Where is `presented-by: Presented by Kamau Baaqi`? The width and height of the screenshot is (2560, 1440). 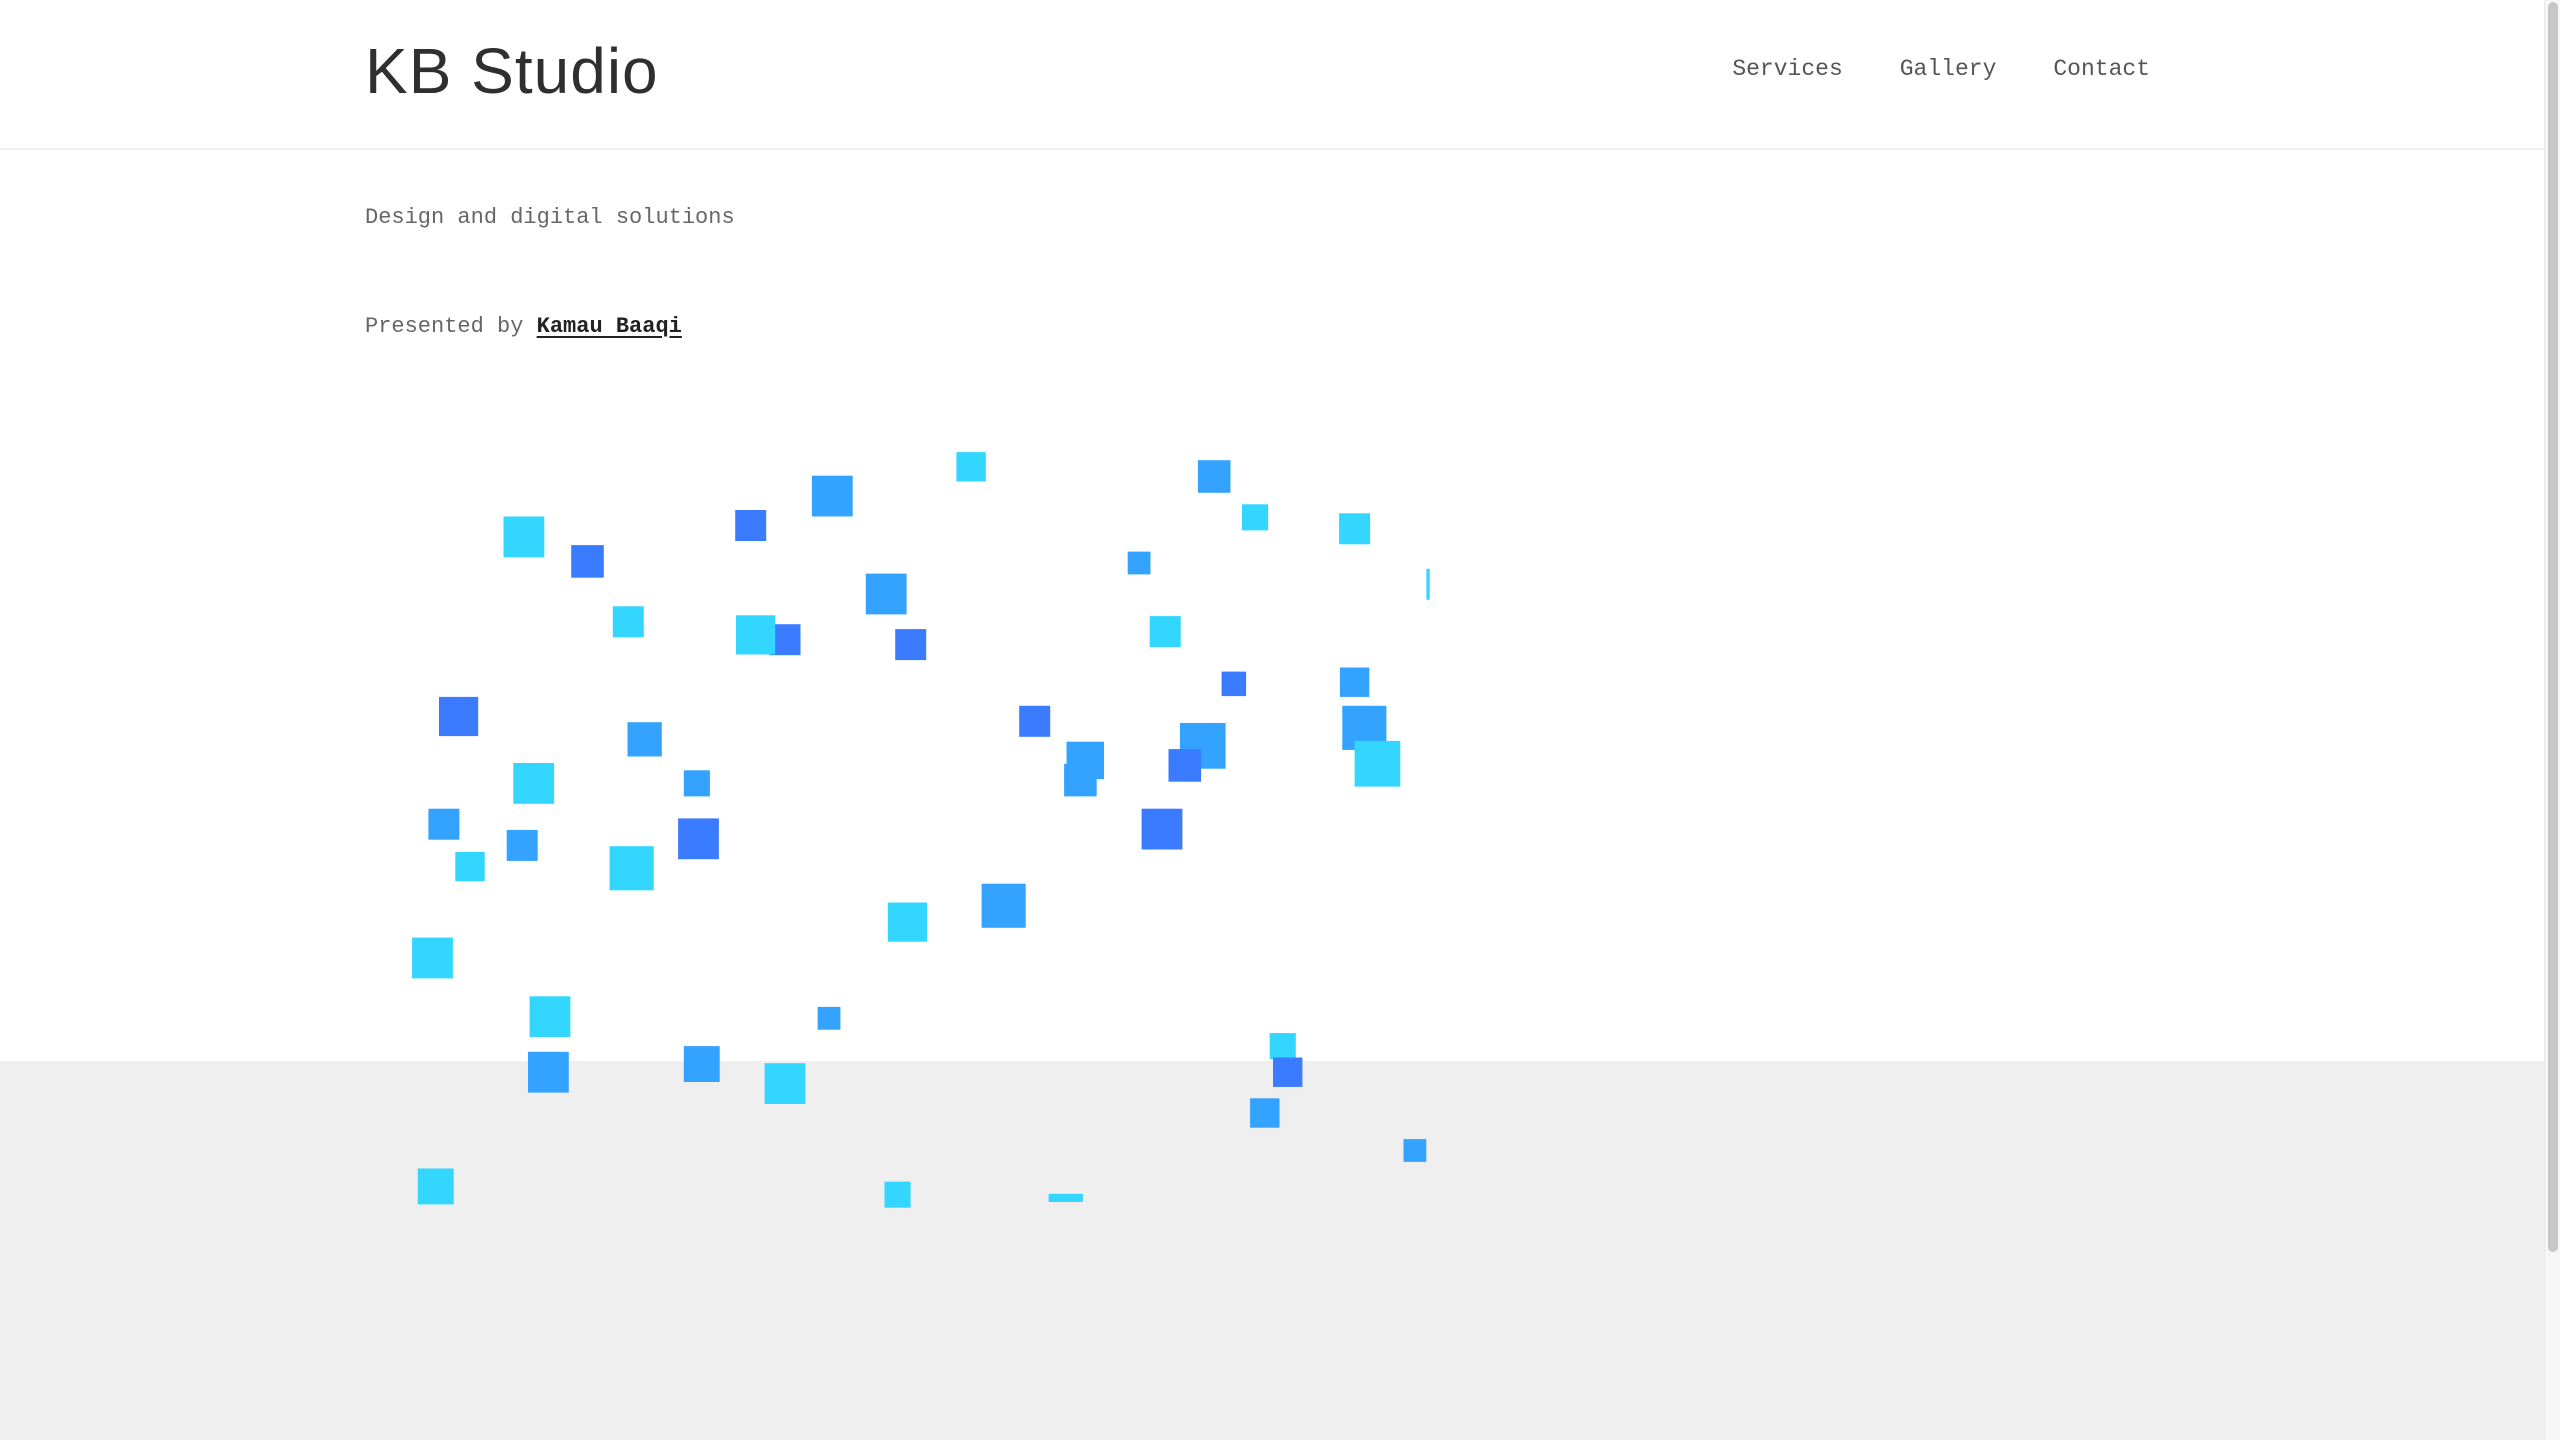 presented-by: Presented by Kamau Baaqi is located at coordinates (523, 326).